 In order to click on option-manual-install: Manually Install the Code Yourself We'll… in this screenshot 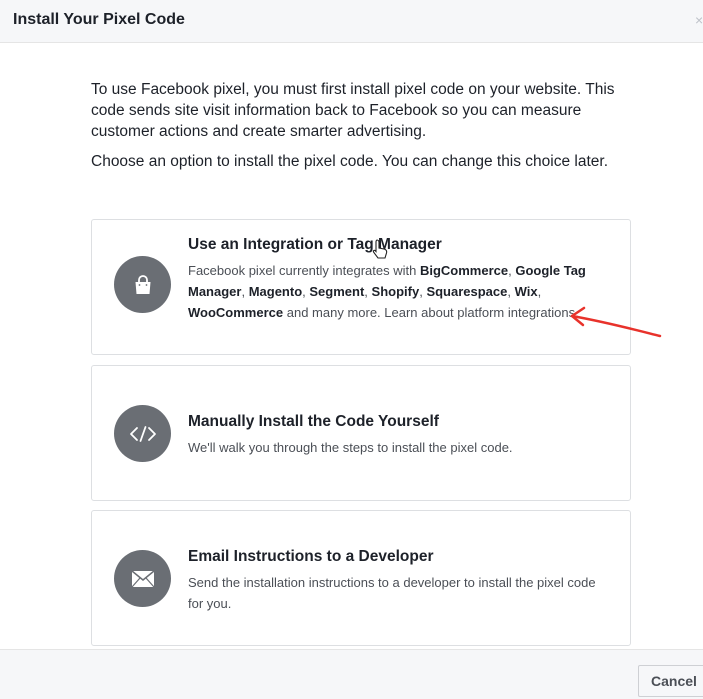, I will do `click(361, 433)`.